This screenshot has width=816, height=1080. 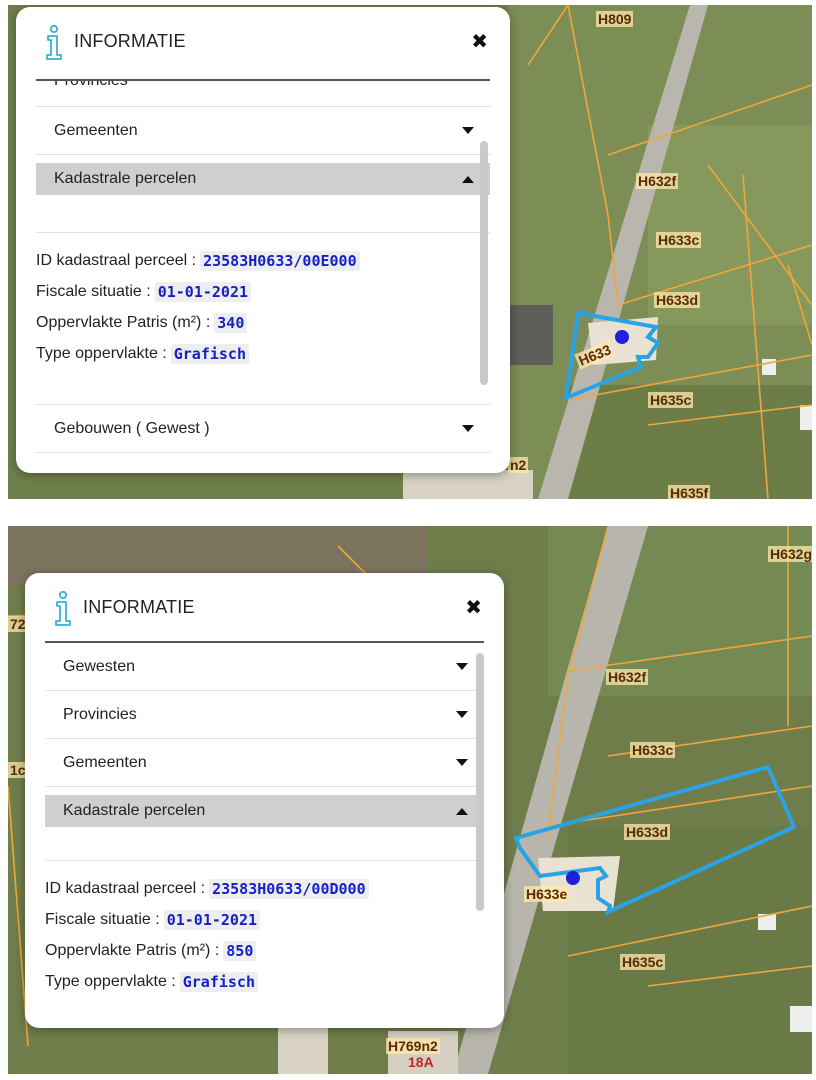 What do you see at coordinates (132, 428) in the screenshot?
I see `accordion-label: Gebouwen ( Gewest )` at bounding box center [132, 428].